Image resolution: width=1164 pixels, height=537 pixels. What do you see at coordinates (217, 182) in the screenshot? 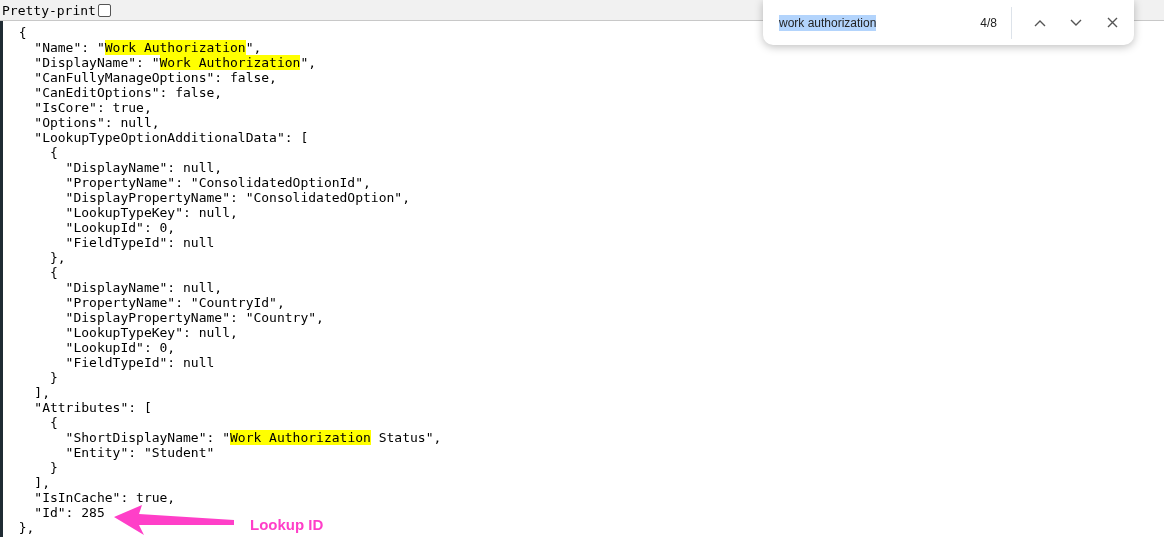
I see `code-line: "PropertyName": "ConsolidatedOptionId",` at bounding box center [217, 182].